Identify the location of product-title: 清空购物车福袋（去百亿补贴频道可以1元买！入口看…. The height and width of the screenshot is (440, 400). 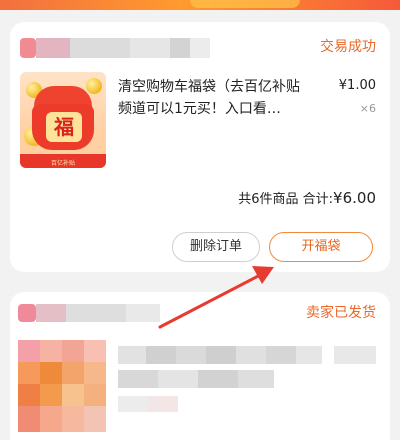
(212, 98).